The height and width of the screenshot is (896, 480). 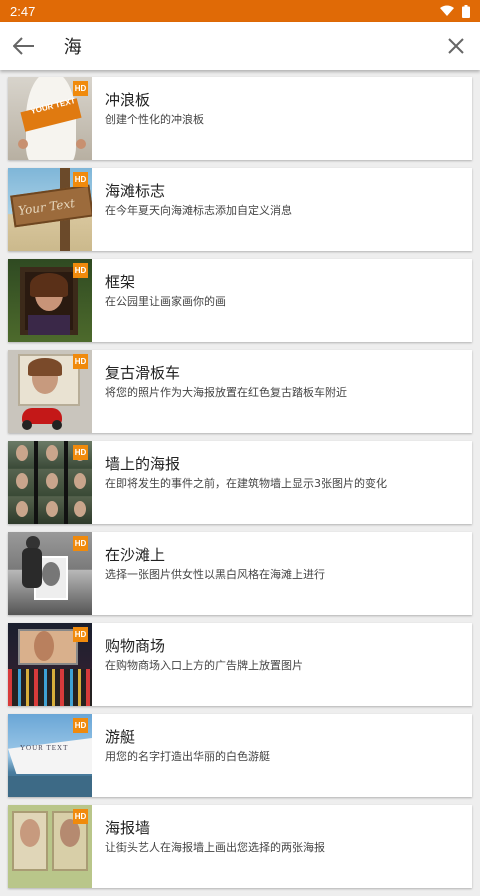 I want to click on item-title: 在沙滩上, so click(x=135, y=555).